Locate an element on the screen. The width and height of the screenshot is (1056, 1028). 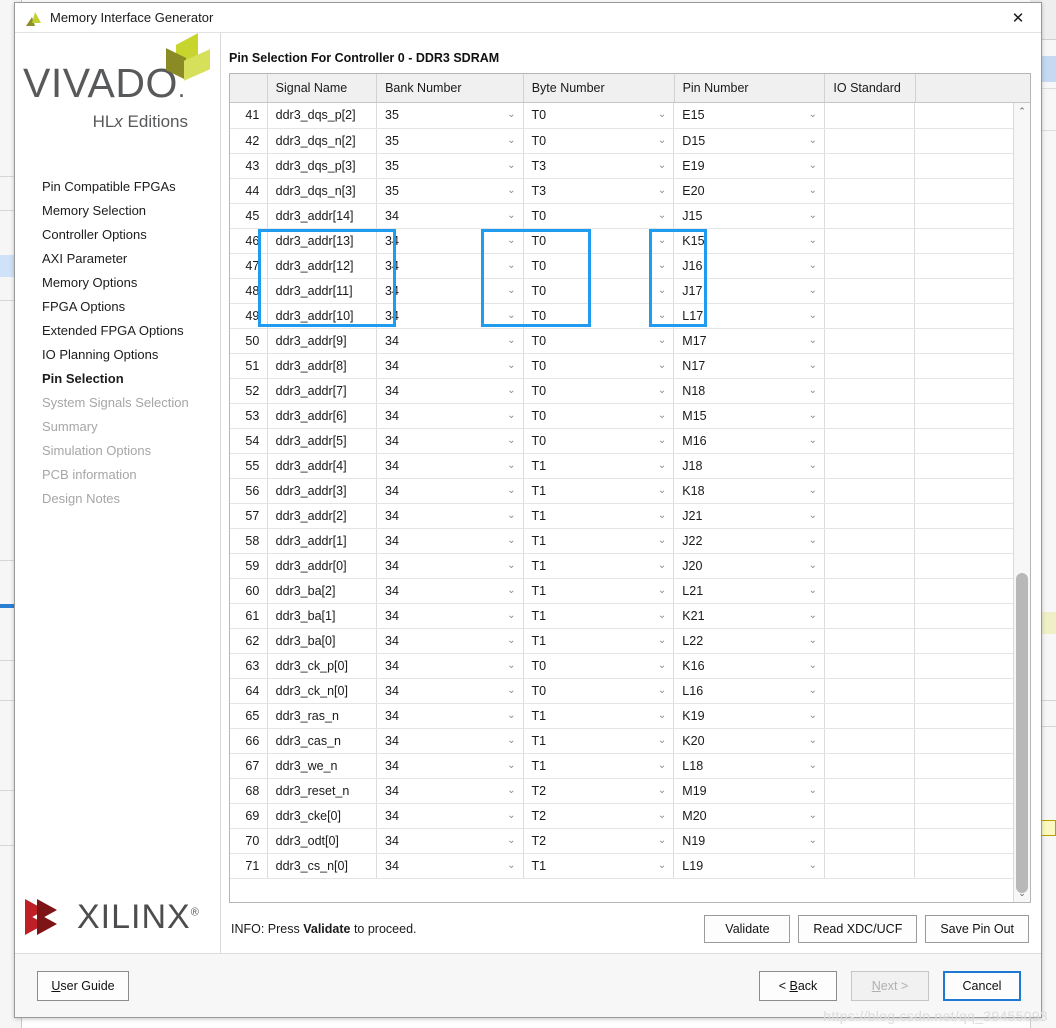
column-header-signal-name: Signal Name is located at coordinates (322, 88).